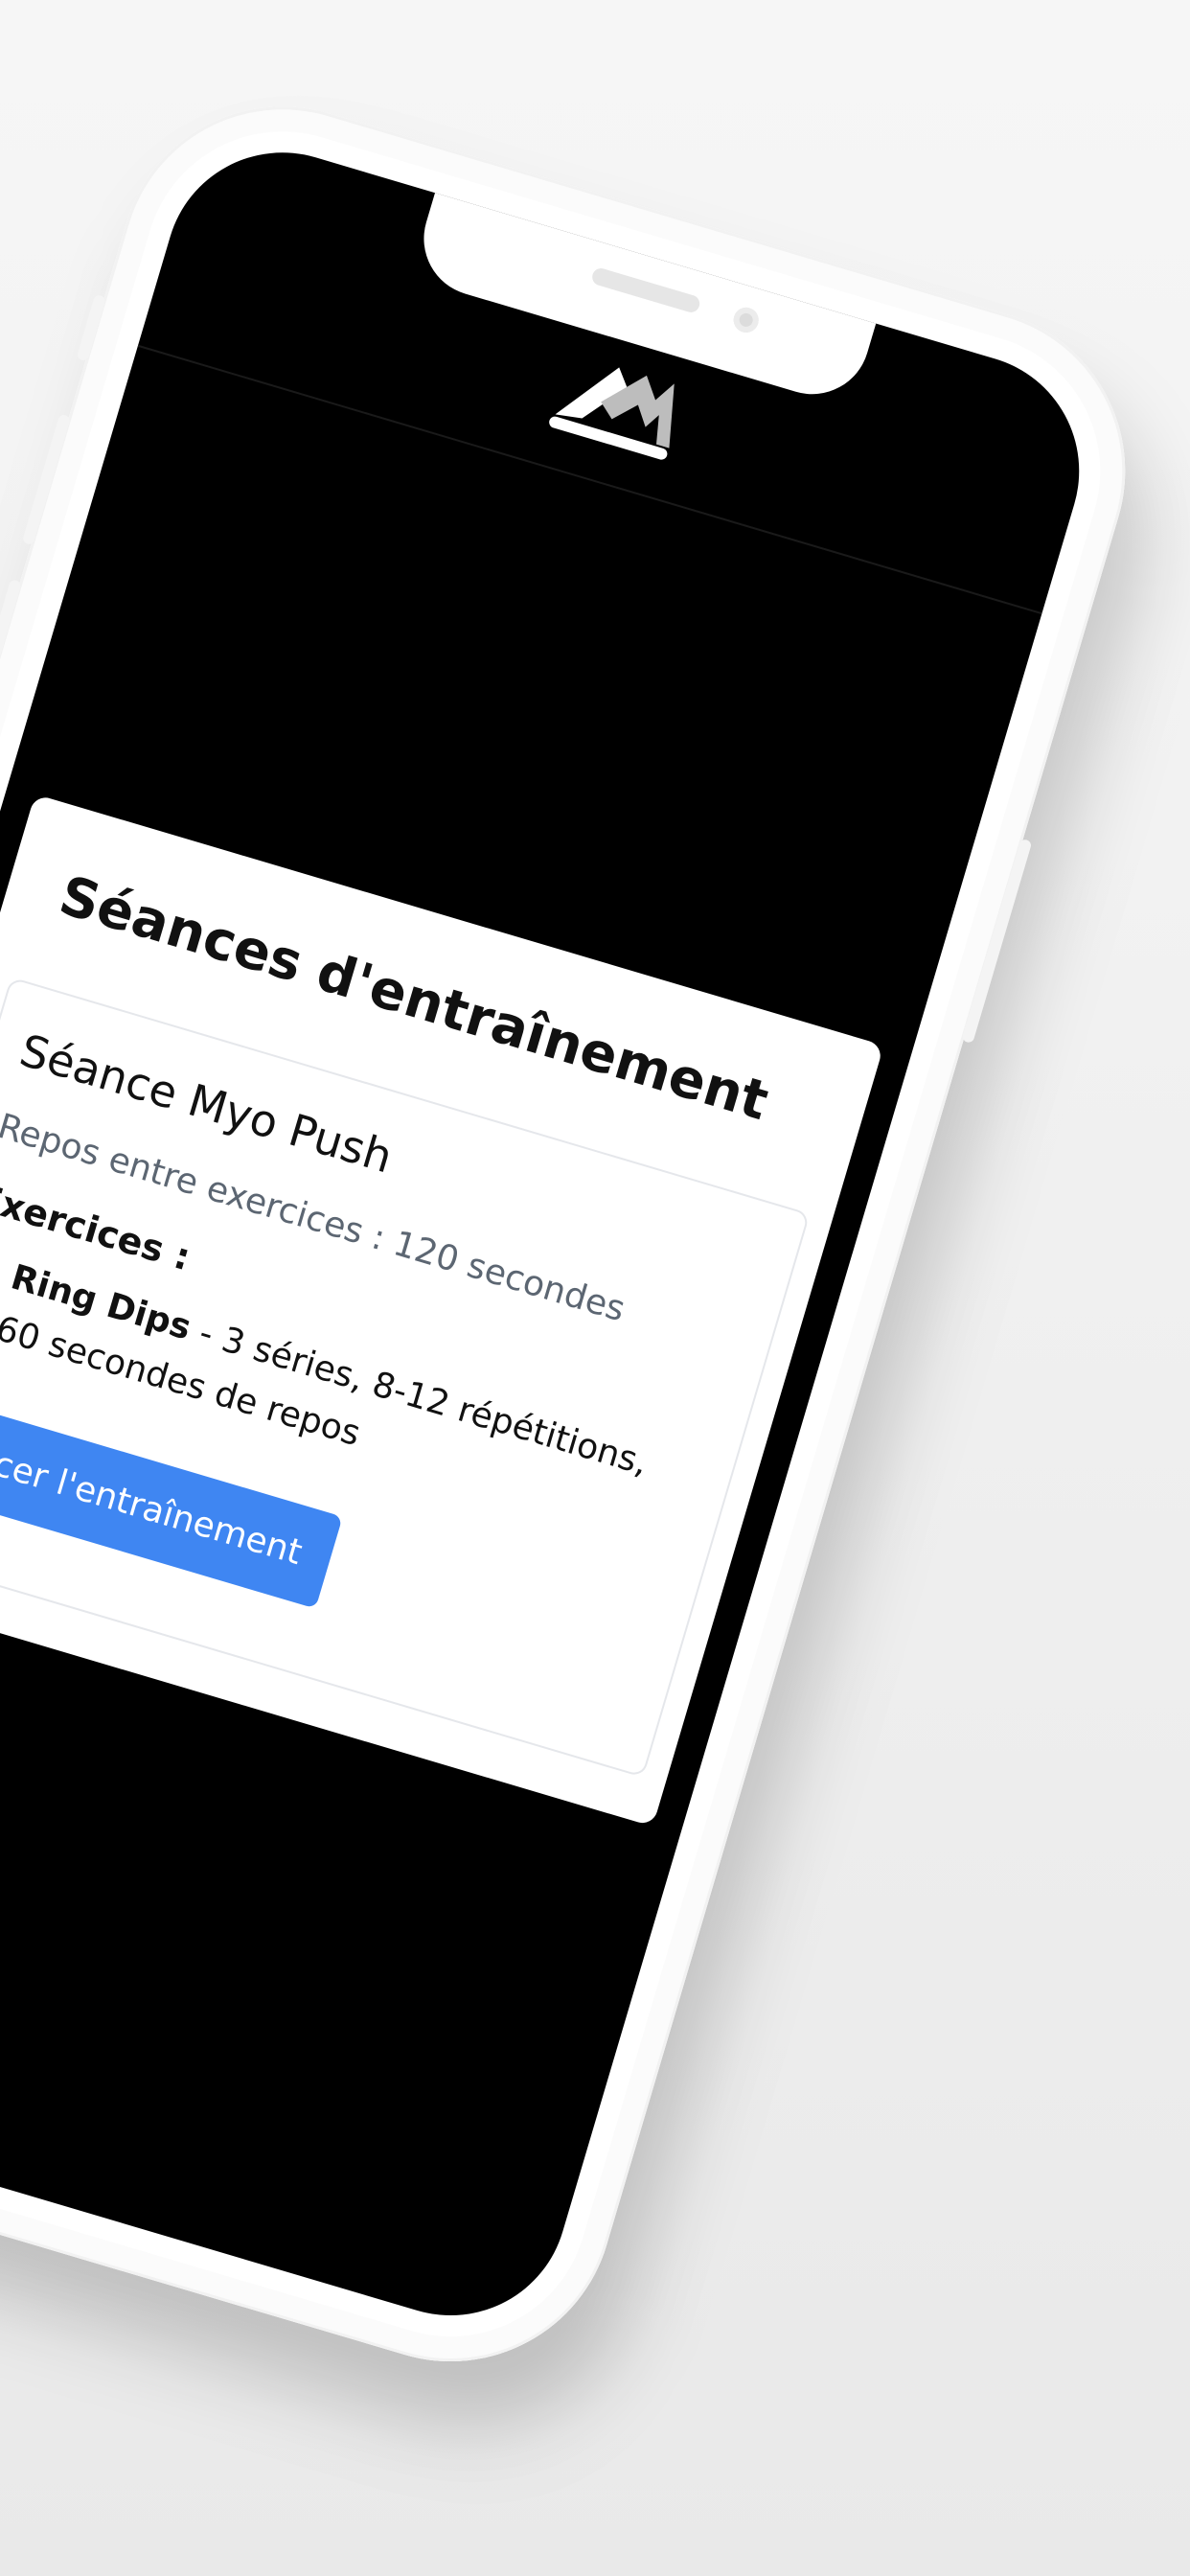 The width and height of the screenshot is (1190, 2576). Describe the element at coordinates (746, 320) in the screenshot. I see `front-camera` at that location.